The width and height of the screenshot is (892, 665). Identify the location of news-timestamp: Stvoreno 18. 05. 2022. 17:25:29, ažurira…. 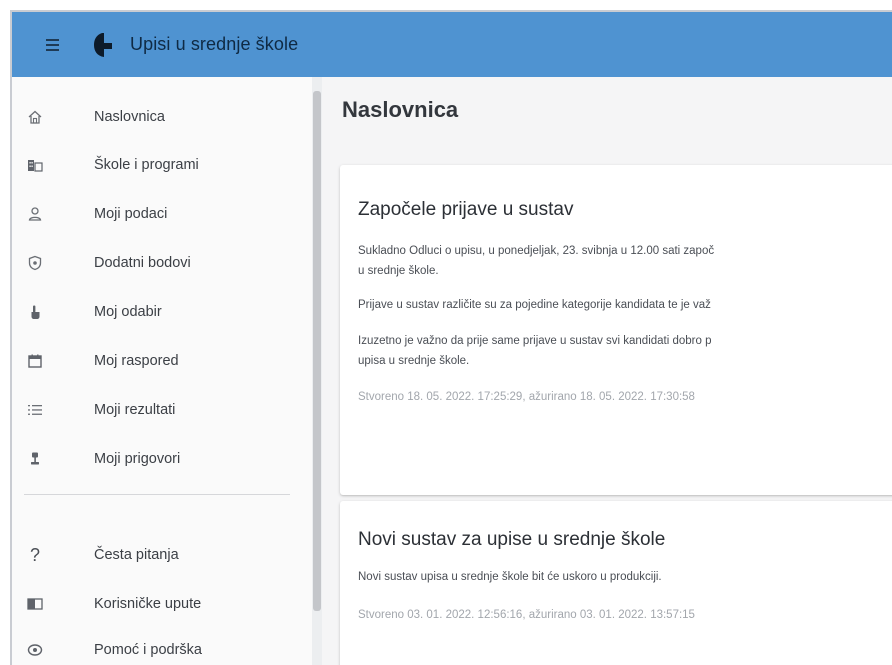
(526, 397).